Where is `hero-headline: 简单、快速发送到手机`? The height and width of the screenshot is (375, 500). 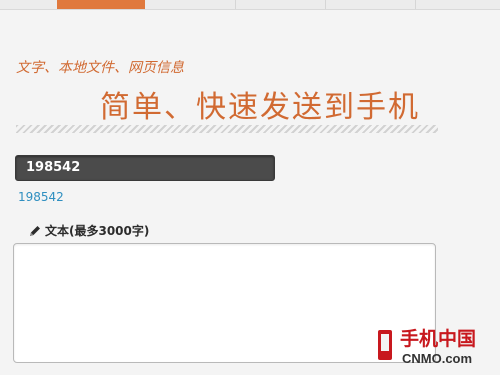 hero-headline: 简单、快速发送到手机 is located at coordinates (260, 107).